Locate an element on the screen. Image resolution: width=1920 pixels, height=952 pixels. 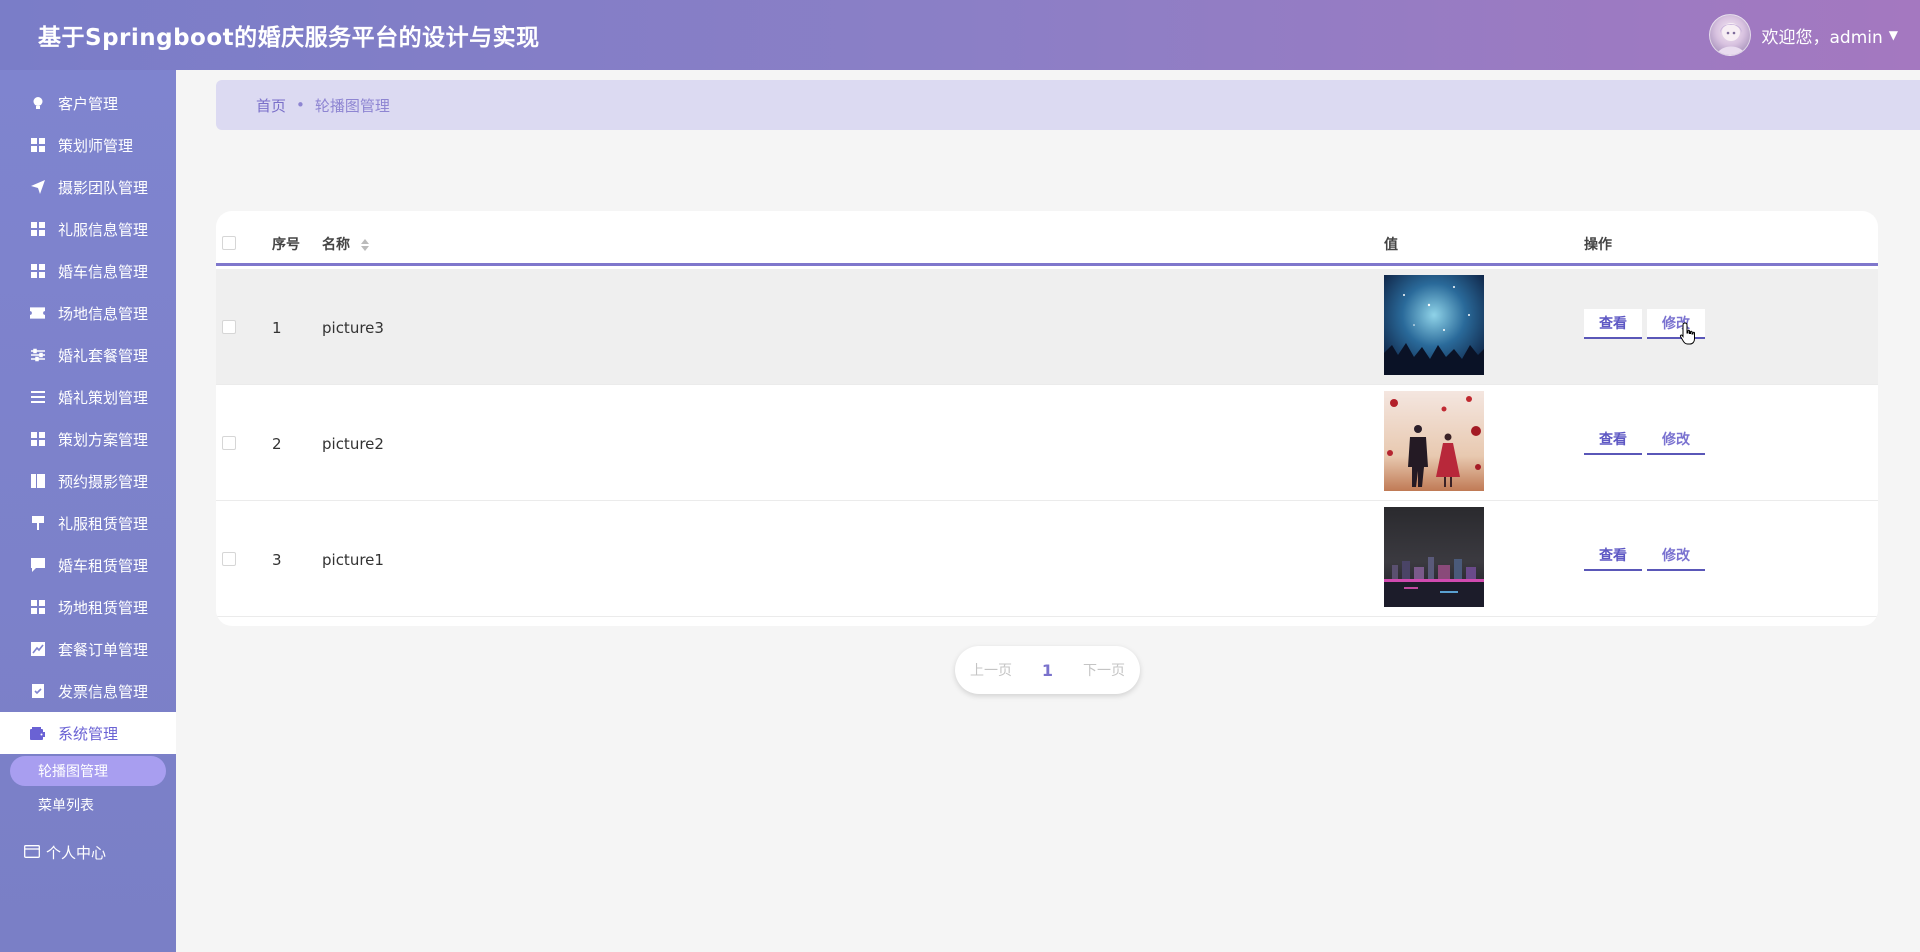
submenu-menu-list: 菜单列表 is located at coordinates (88, 805).